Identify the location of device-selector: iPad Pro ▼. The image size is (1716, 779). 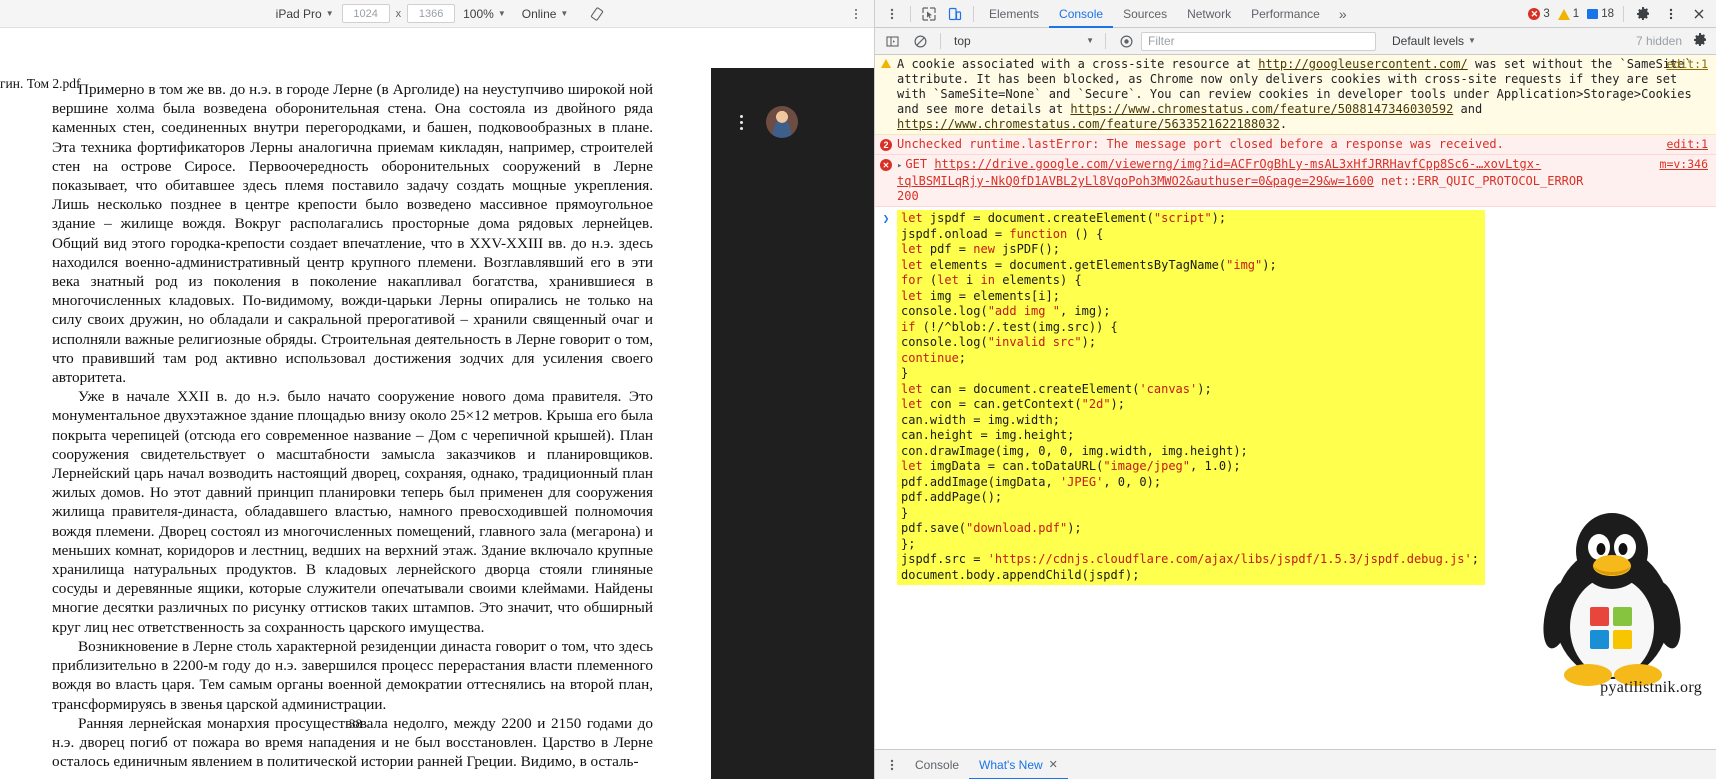
(305, 14).